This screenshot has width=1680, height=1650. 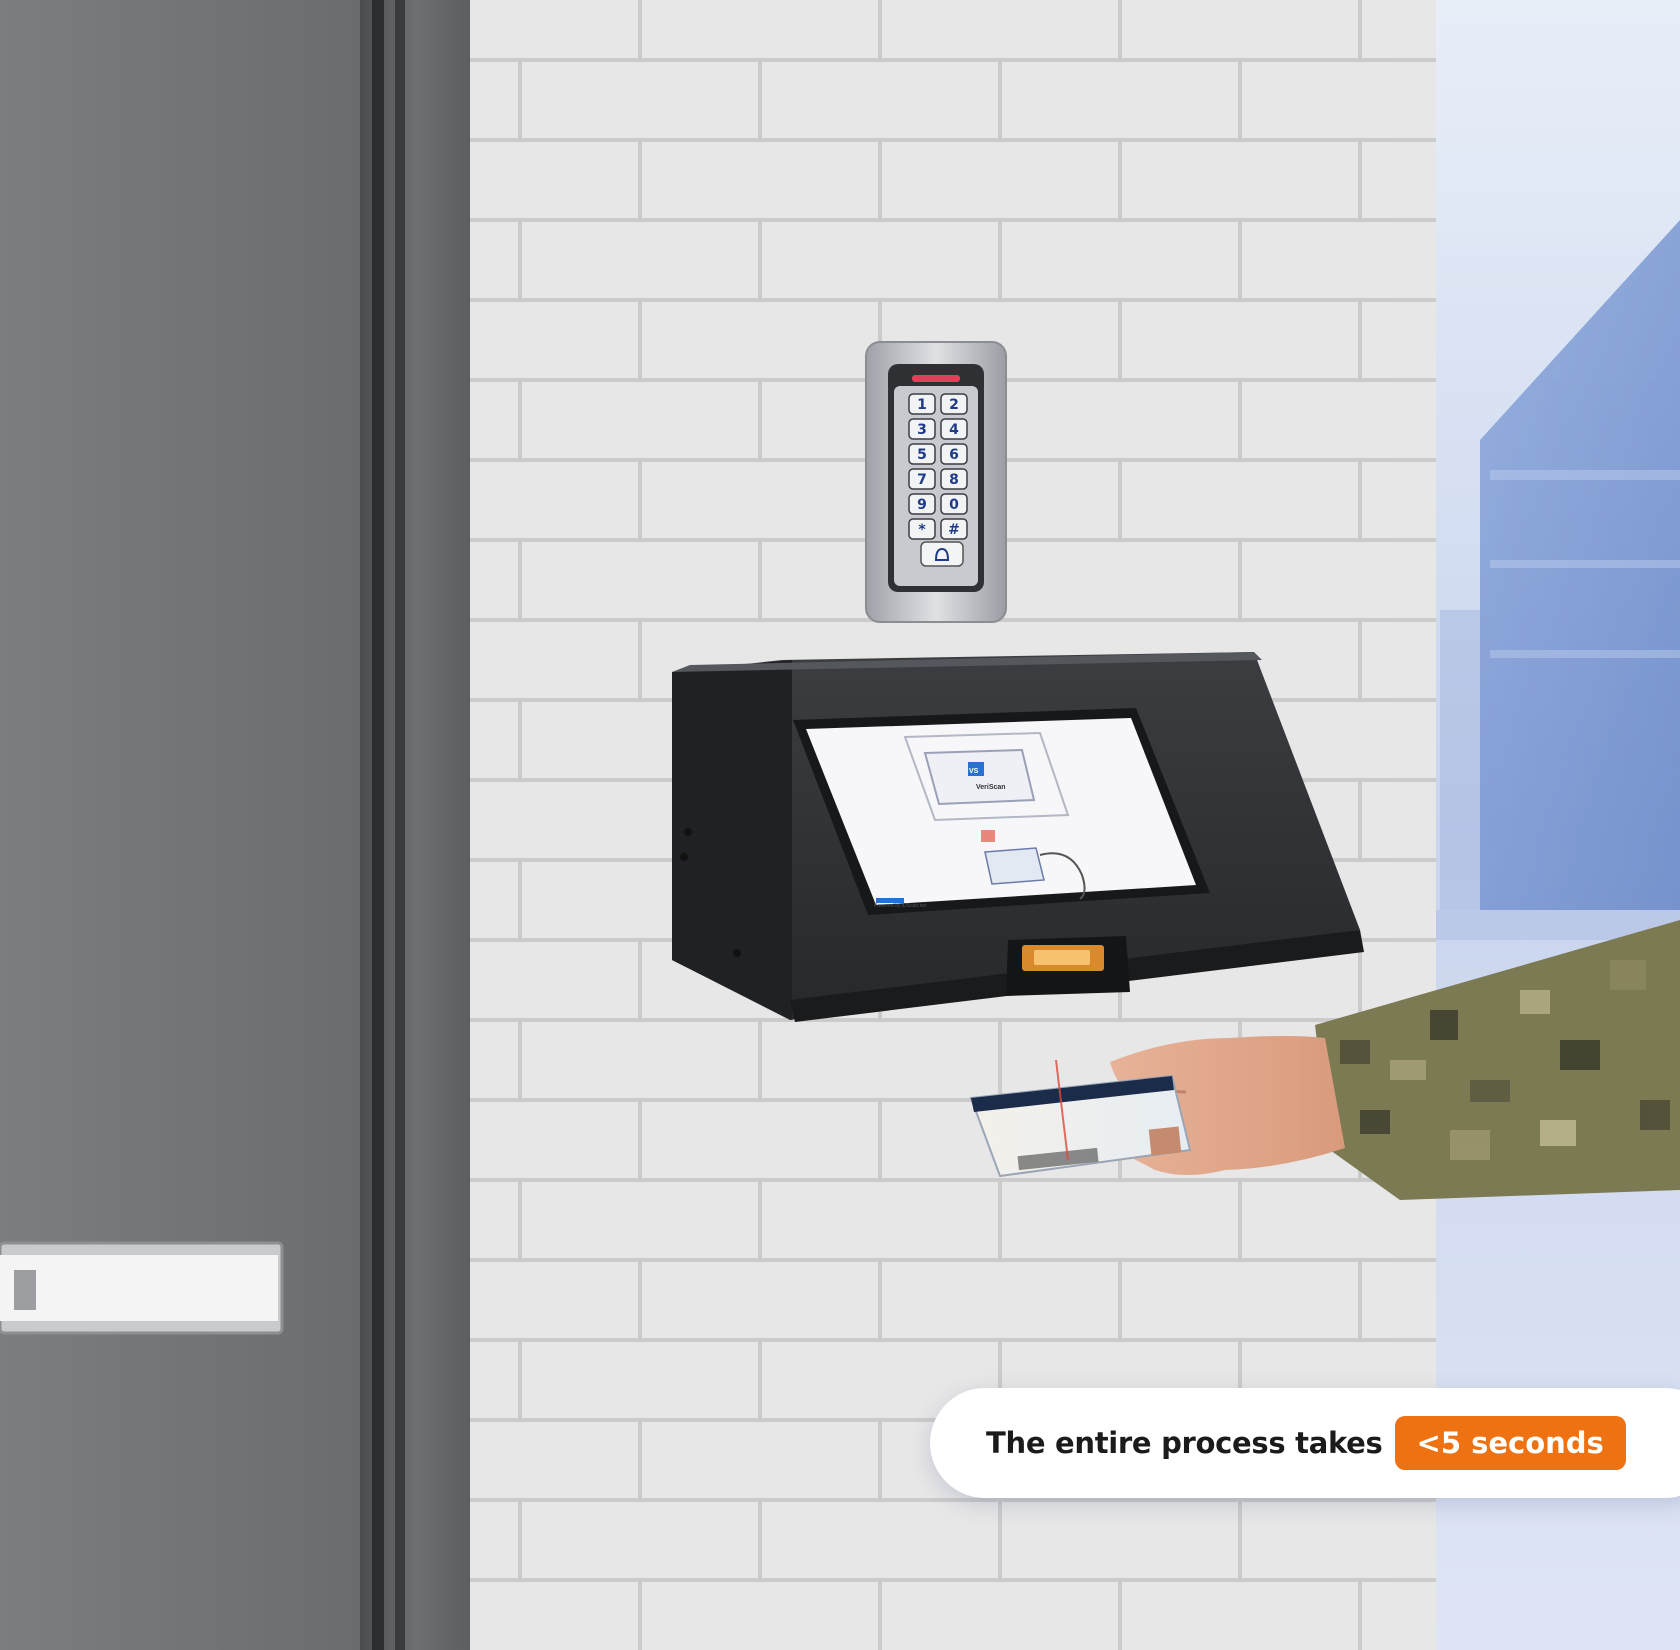 I want to click on keypad-key-label: 8, so click(x=954, y=480).